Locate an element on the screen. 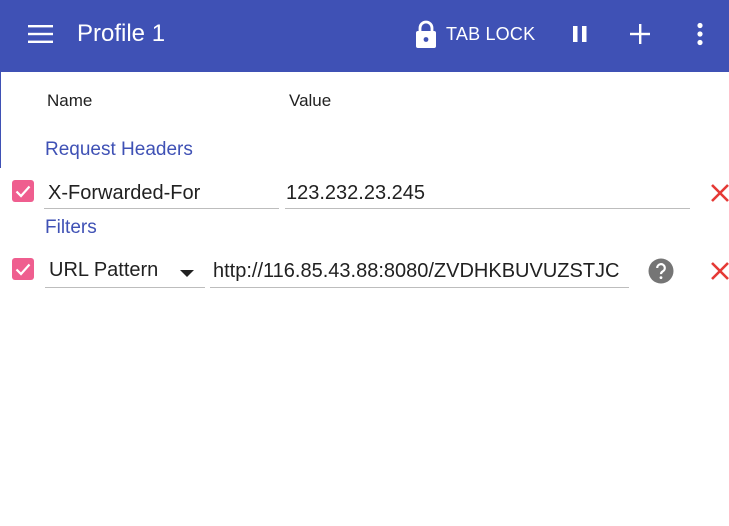  filters-title: Filters is located at coordinates (71, 227).